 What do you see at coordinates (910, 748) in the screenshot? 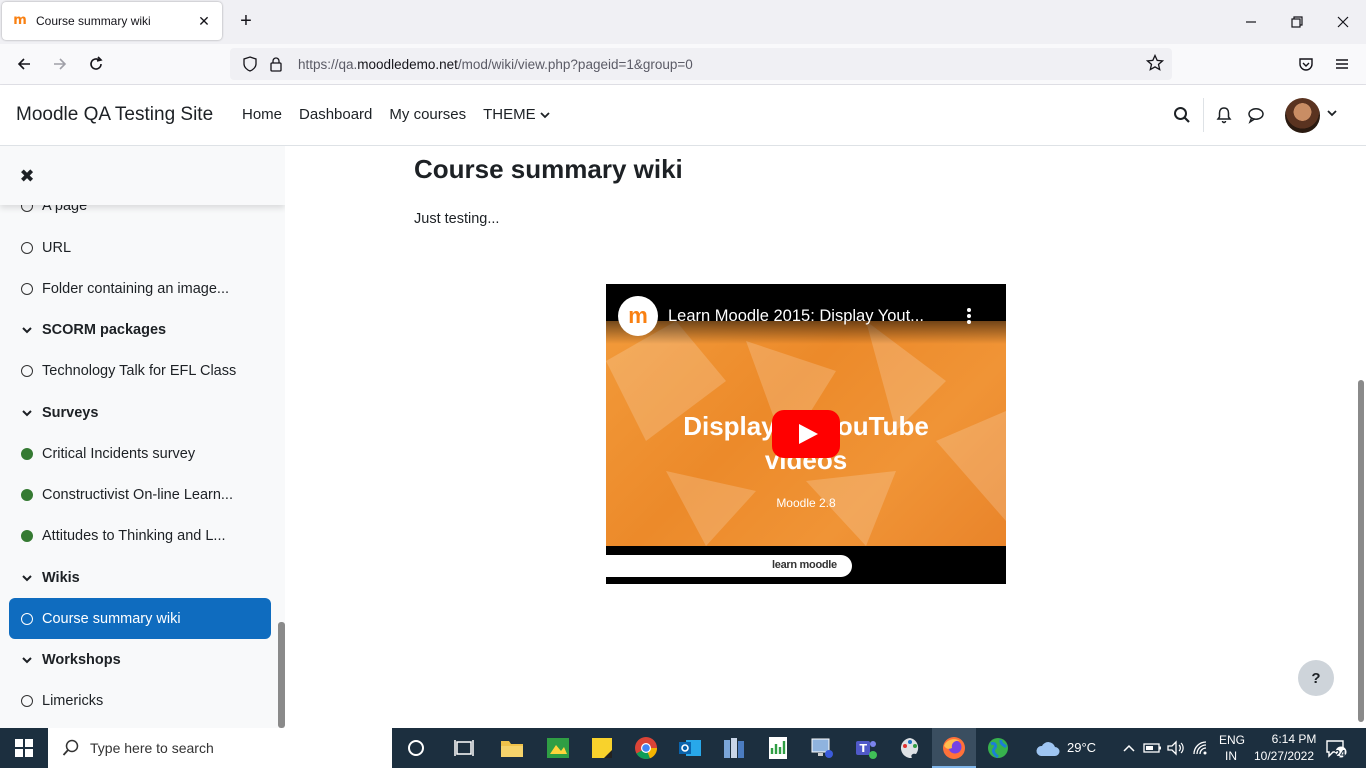
I see `paint-app` at bounding box center [910, 748].